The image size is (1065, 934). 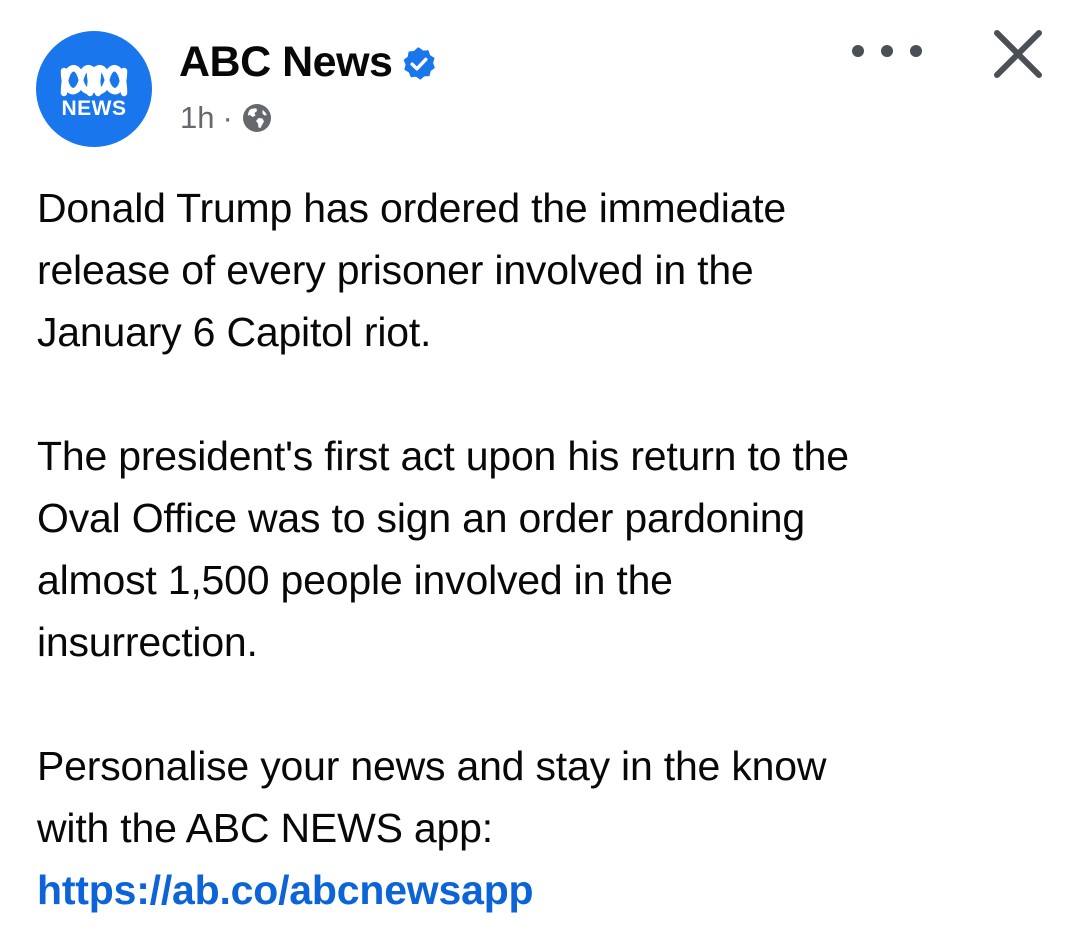 What do you see at coordinates (537, 890) in the screenshot?
I see `app-download-link: https://ab.co/abcnewsapp` at bounding box center [537, 890].